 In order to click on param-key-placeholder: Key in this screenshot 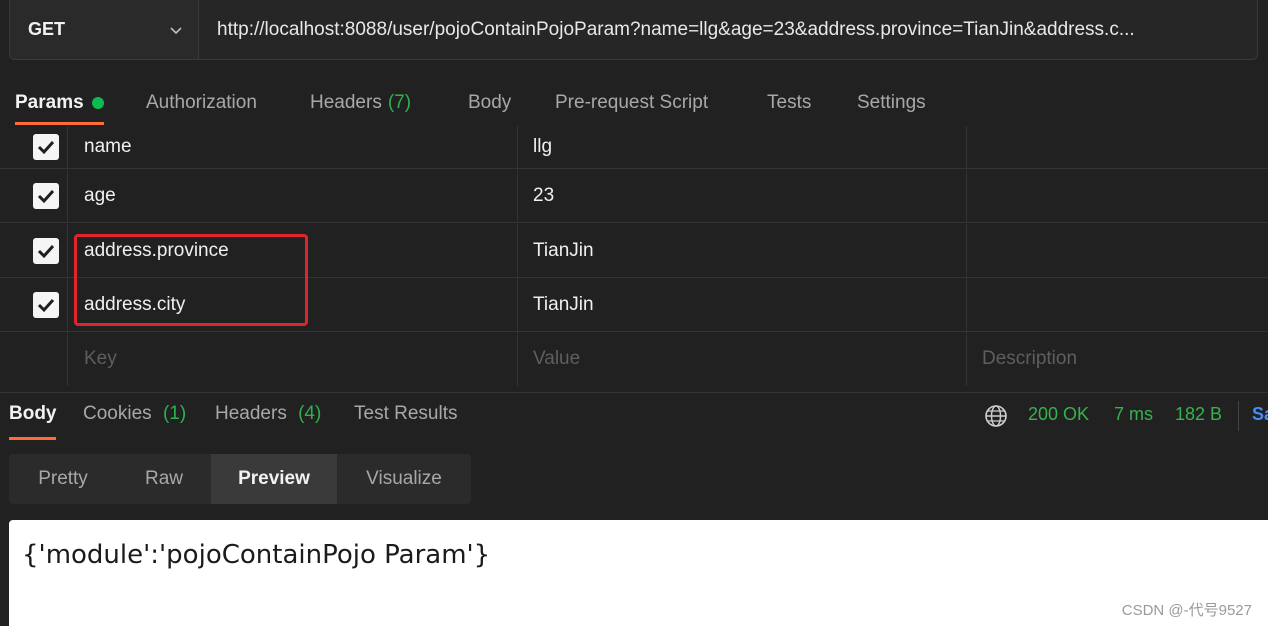, I will do `click(293, 359)`.